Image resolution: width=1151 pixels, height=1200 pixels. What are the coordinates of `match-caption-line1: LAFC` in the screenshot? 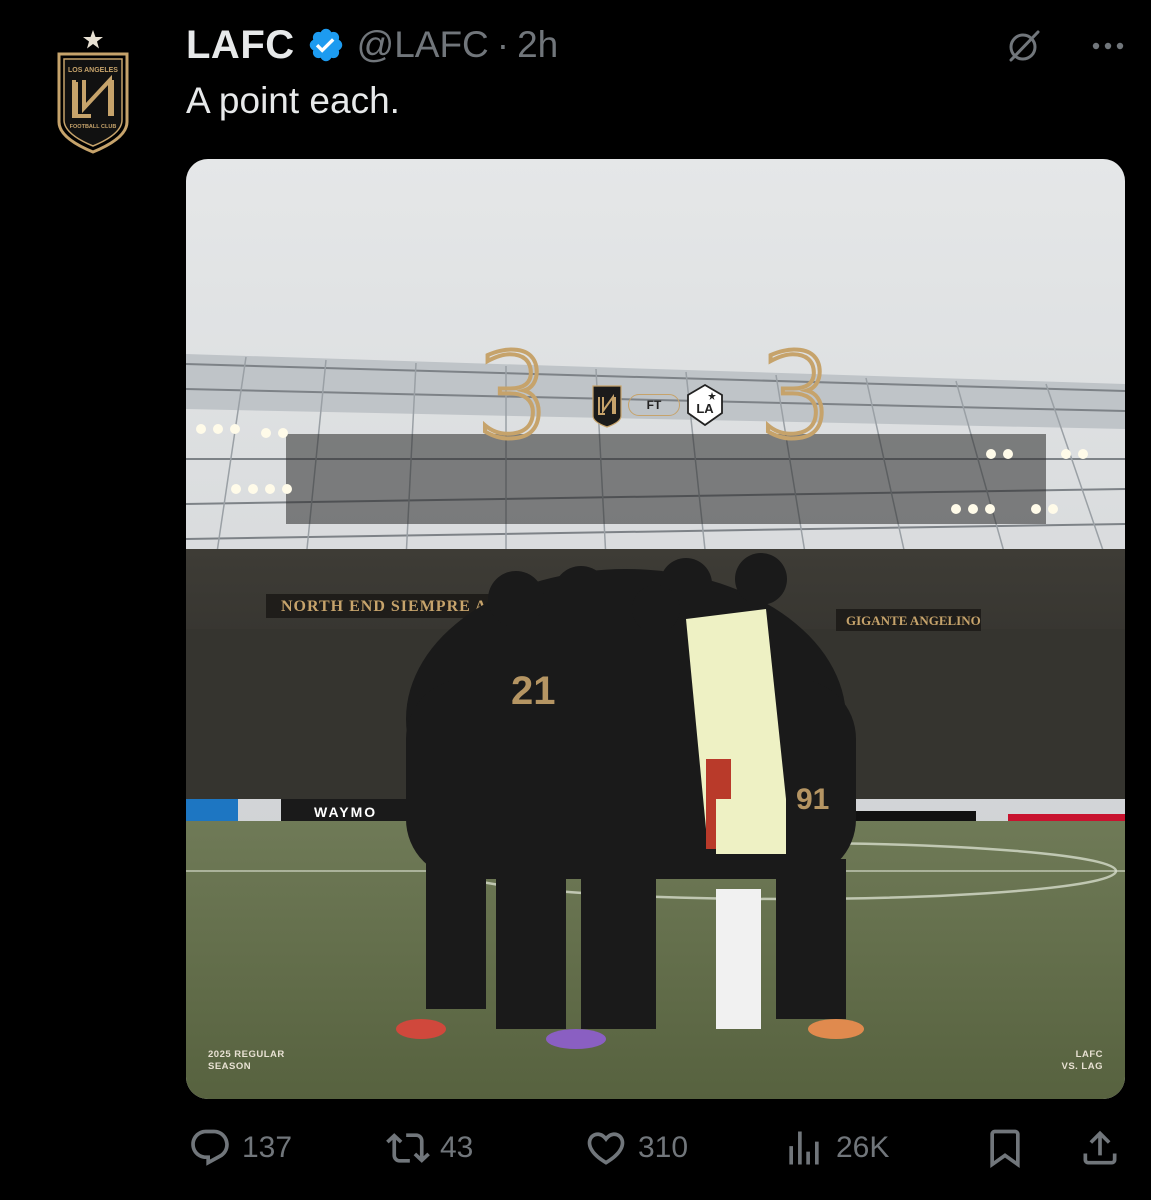 It's located at (1089, 1054).